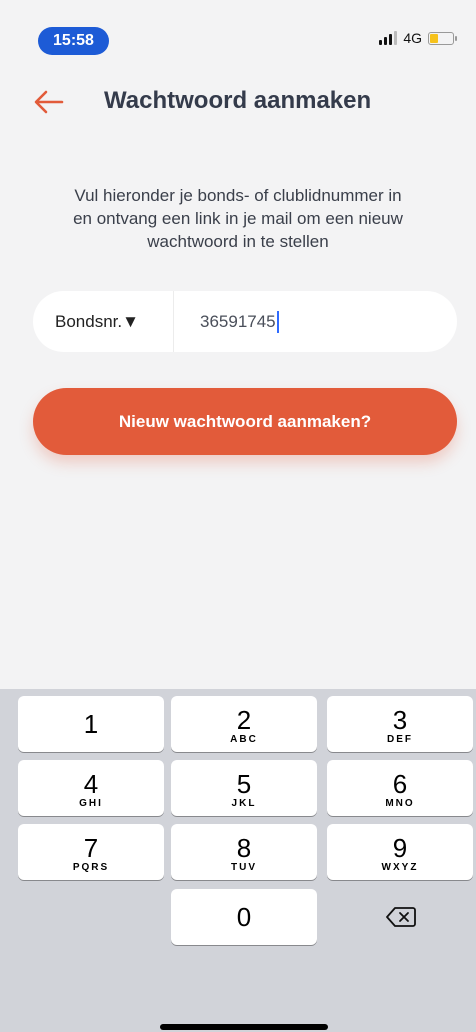  What do you see at coordinates (91, 867) in the screenshot?
I see `key-letters: PQRS` at bounding box center [91, 867].